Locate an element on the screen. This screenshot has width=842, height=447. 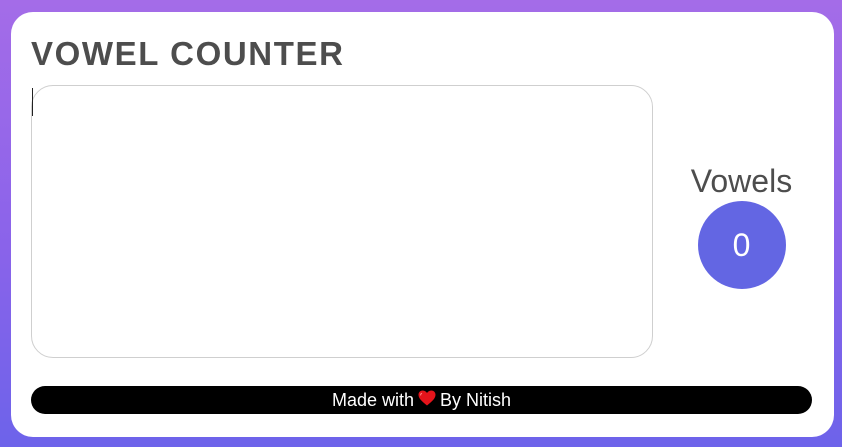
footer-credit: Made with By Nitish is located at coordinates (421, 400).